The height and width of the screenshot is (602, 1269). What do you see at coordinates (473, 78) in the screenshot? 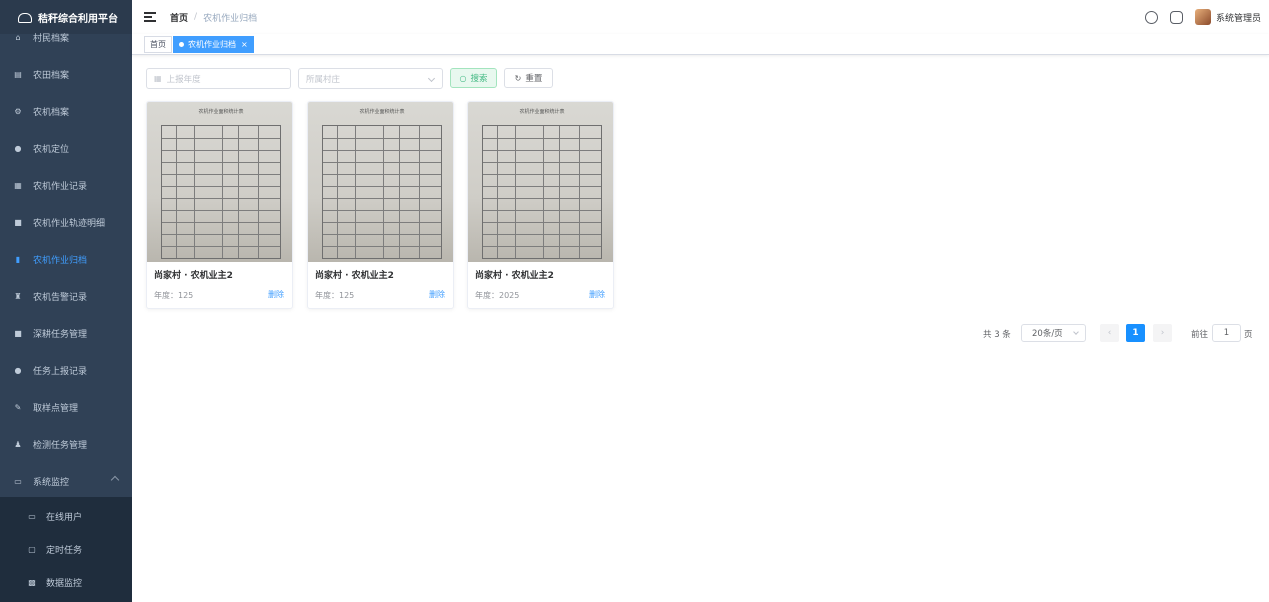
I see `search-button: ○ 搜索` at bounding box center [473, 78].